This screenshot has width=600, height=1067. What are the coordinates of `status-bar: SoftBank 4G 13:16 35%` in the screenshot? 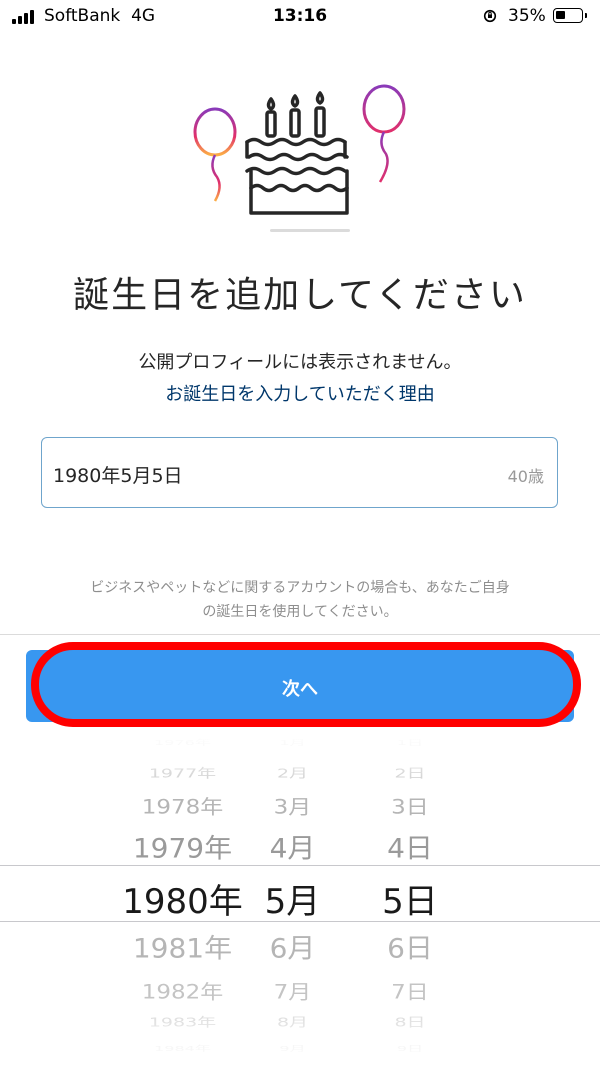 It's located at (300, 17).